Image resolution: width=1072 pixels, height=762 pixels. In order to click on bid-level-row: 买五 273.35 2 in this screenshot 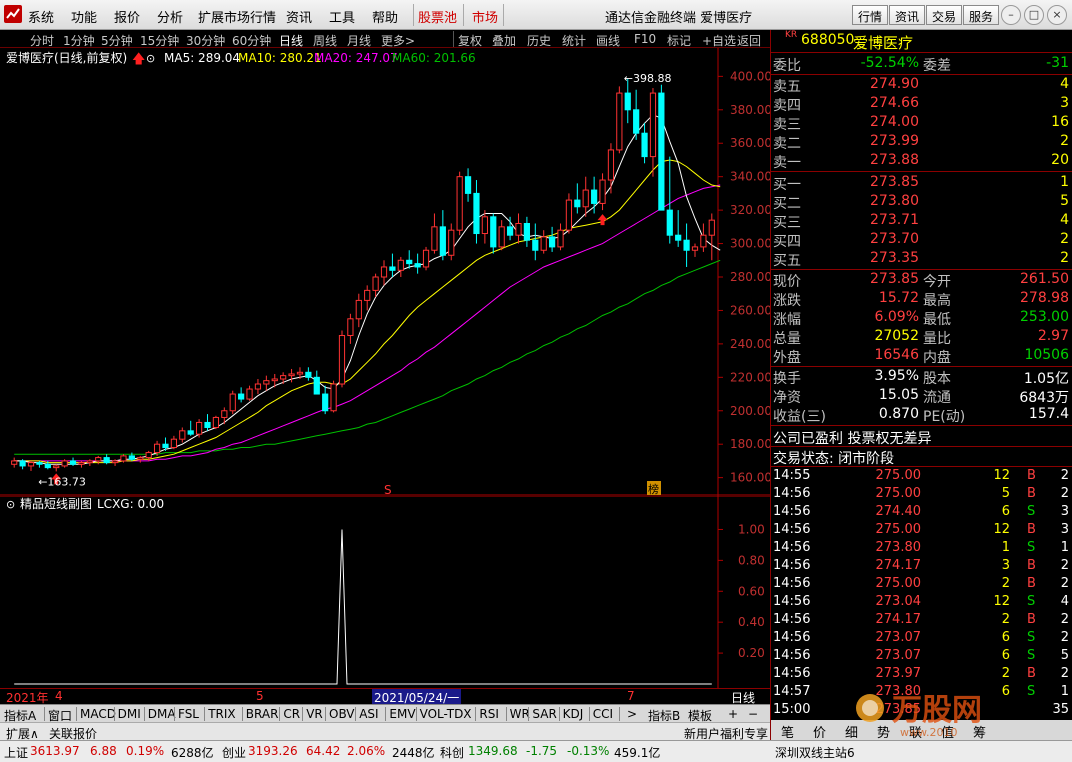, I will do `click(921, 259)`.